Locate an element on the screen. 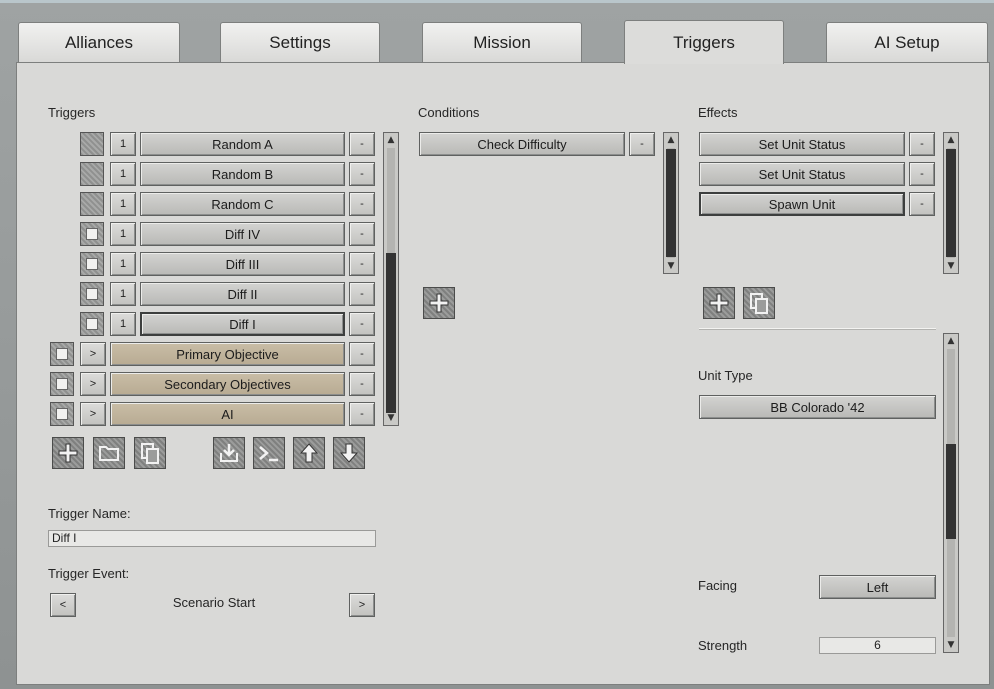 Image resolution: width=994 pixels, height=689 pixels. triggers-heading: Triggers is located at coordinates (72, 112).